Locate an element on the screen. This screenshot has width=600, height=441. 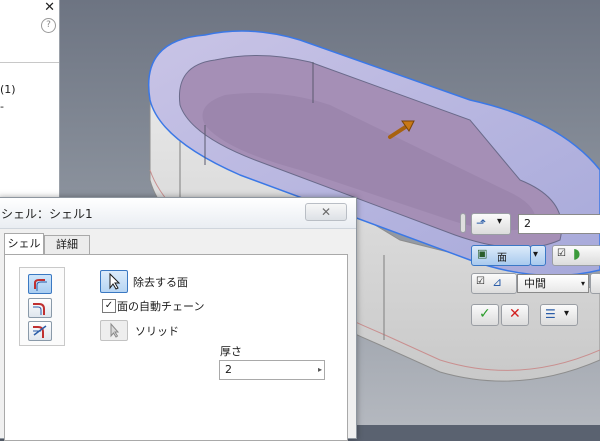
minitoolbar-face-button: ▣ 面 is located at coordinates (501, 255).